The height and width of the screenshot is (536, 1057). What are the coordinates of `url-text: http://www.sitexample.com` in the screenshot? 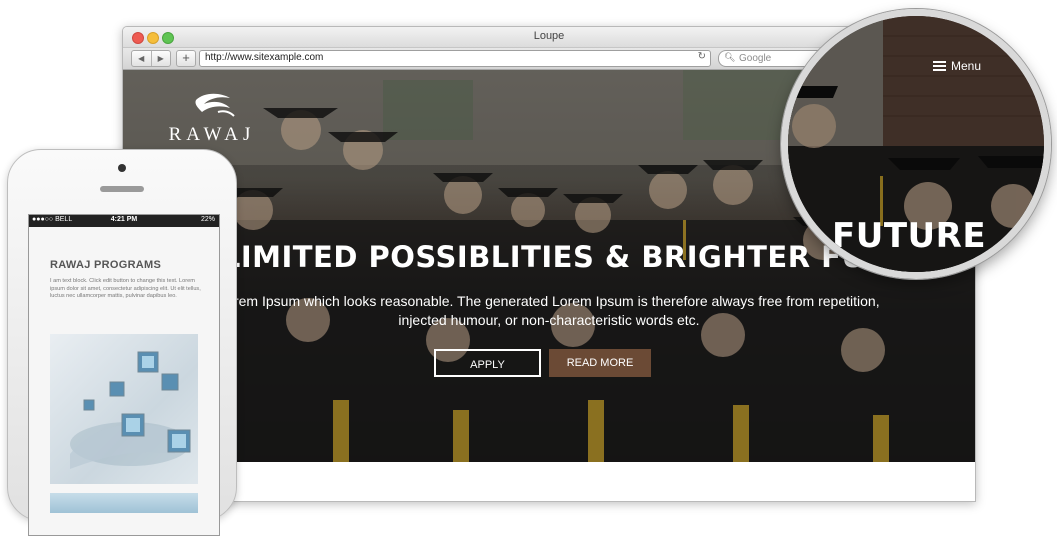 It's located at (264, 57).